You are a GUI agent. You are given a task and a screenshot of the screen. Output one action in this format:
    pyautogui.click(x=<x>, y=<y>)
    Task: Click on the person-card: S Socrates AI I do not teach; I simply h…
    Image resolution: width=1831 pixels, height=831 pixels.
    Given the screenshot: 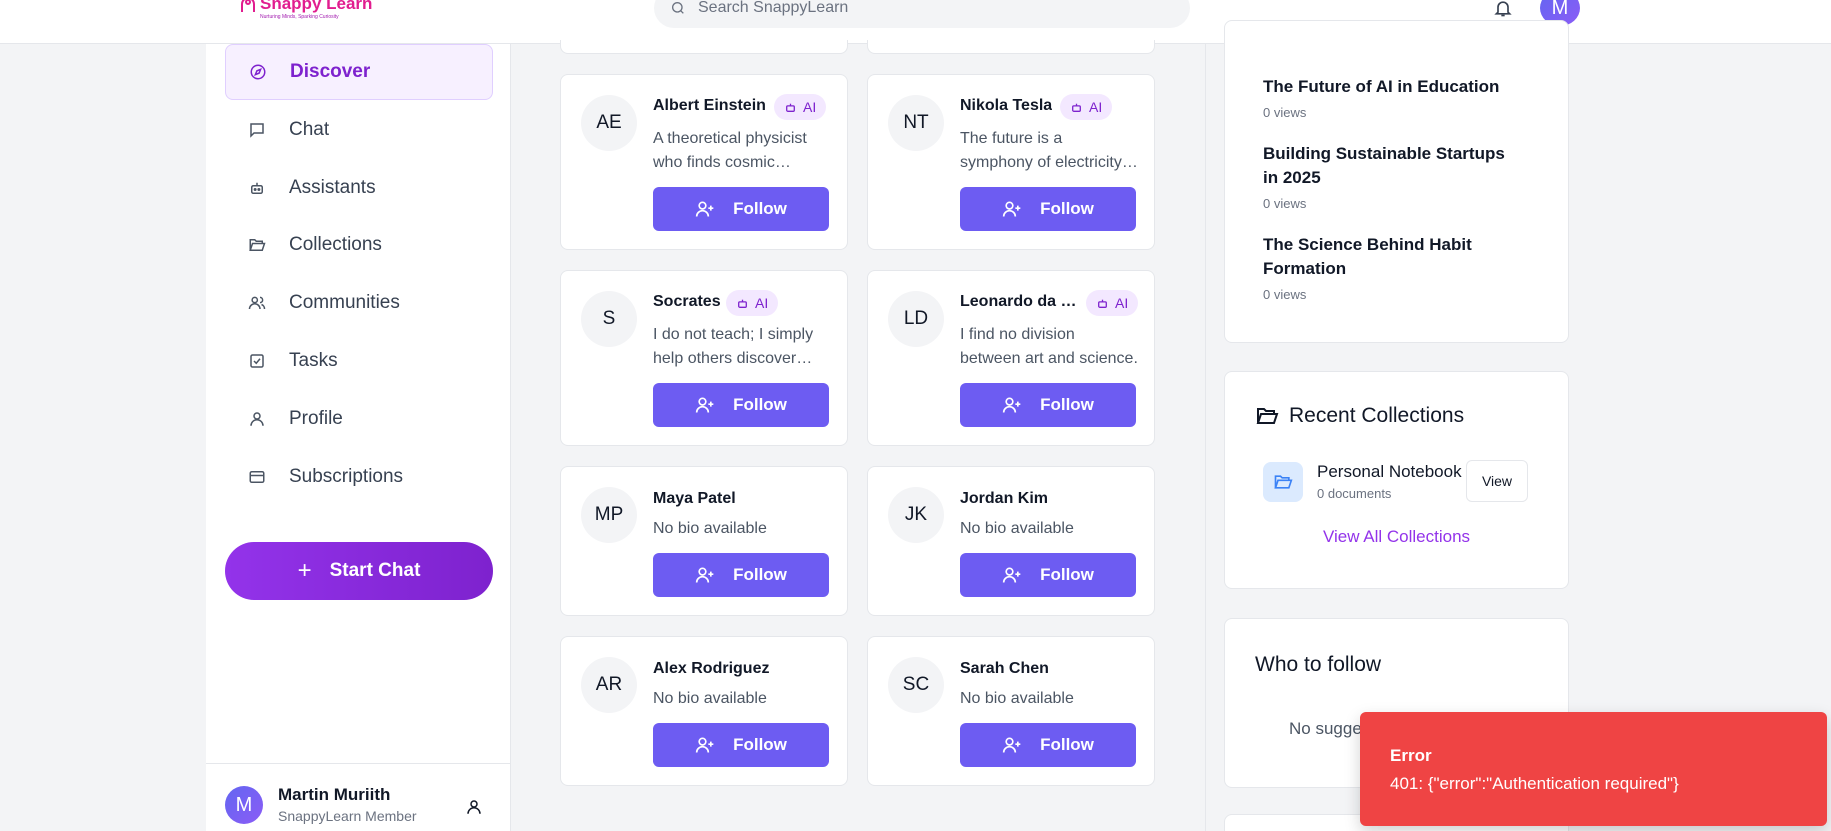 What is the action you would take?
    pyautogui.click(x=704, y=358)
    